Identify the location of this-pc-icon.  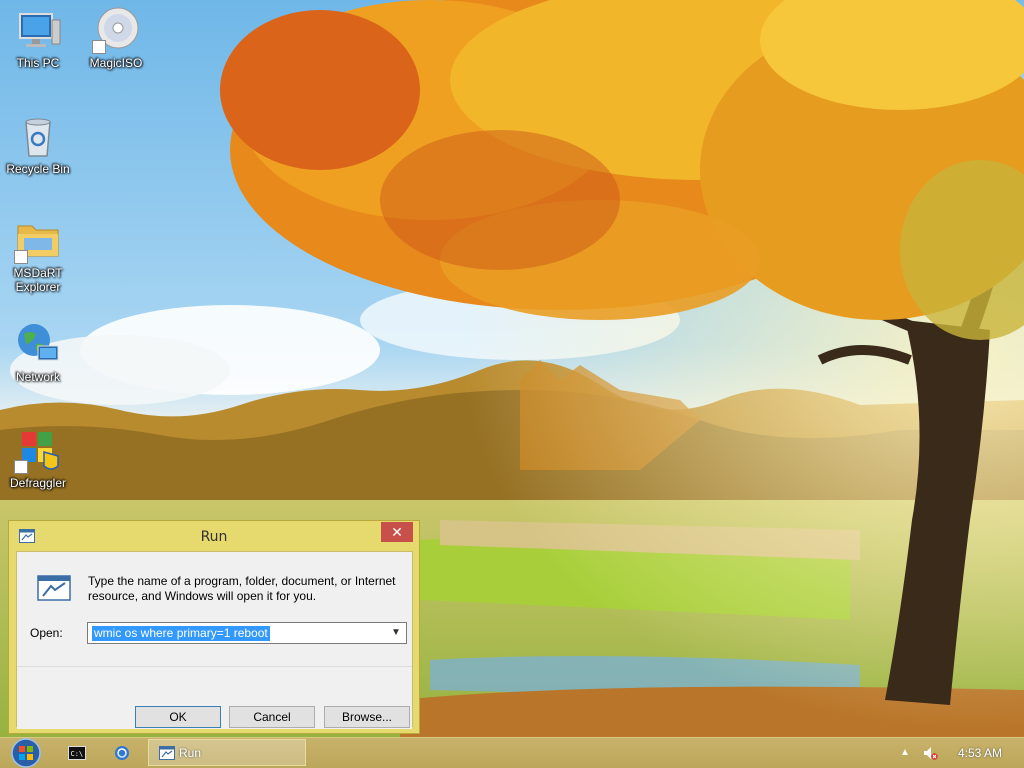
(38, 30).